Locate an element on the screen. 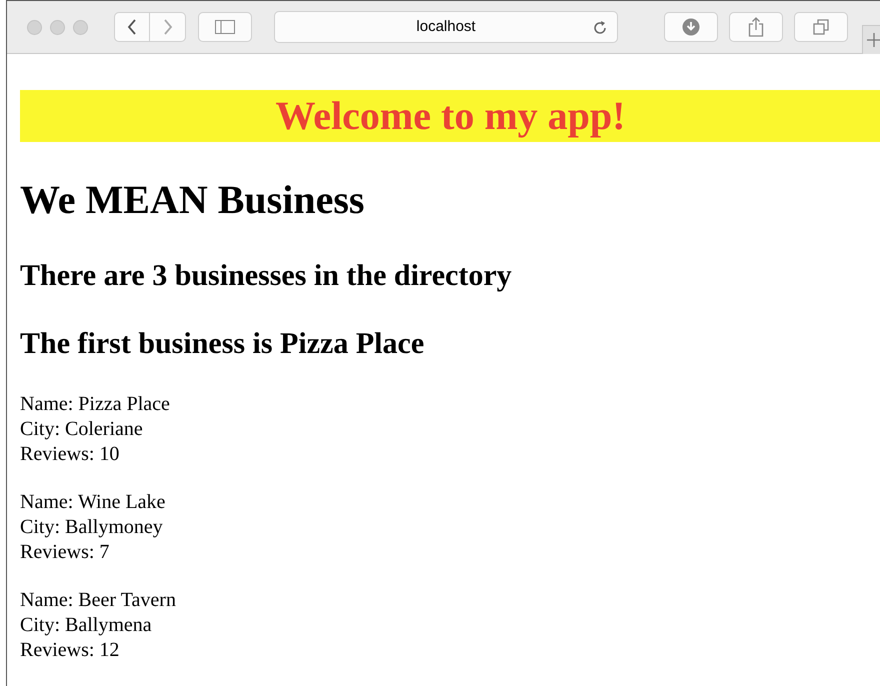 The height and width of the screenshot is (686, 880). address-bar: localhost is located at coordinates (446, 27).